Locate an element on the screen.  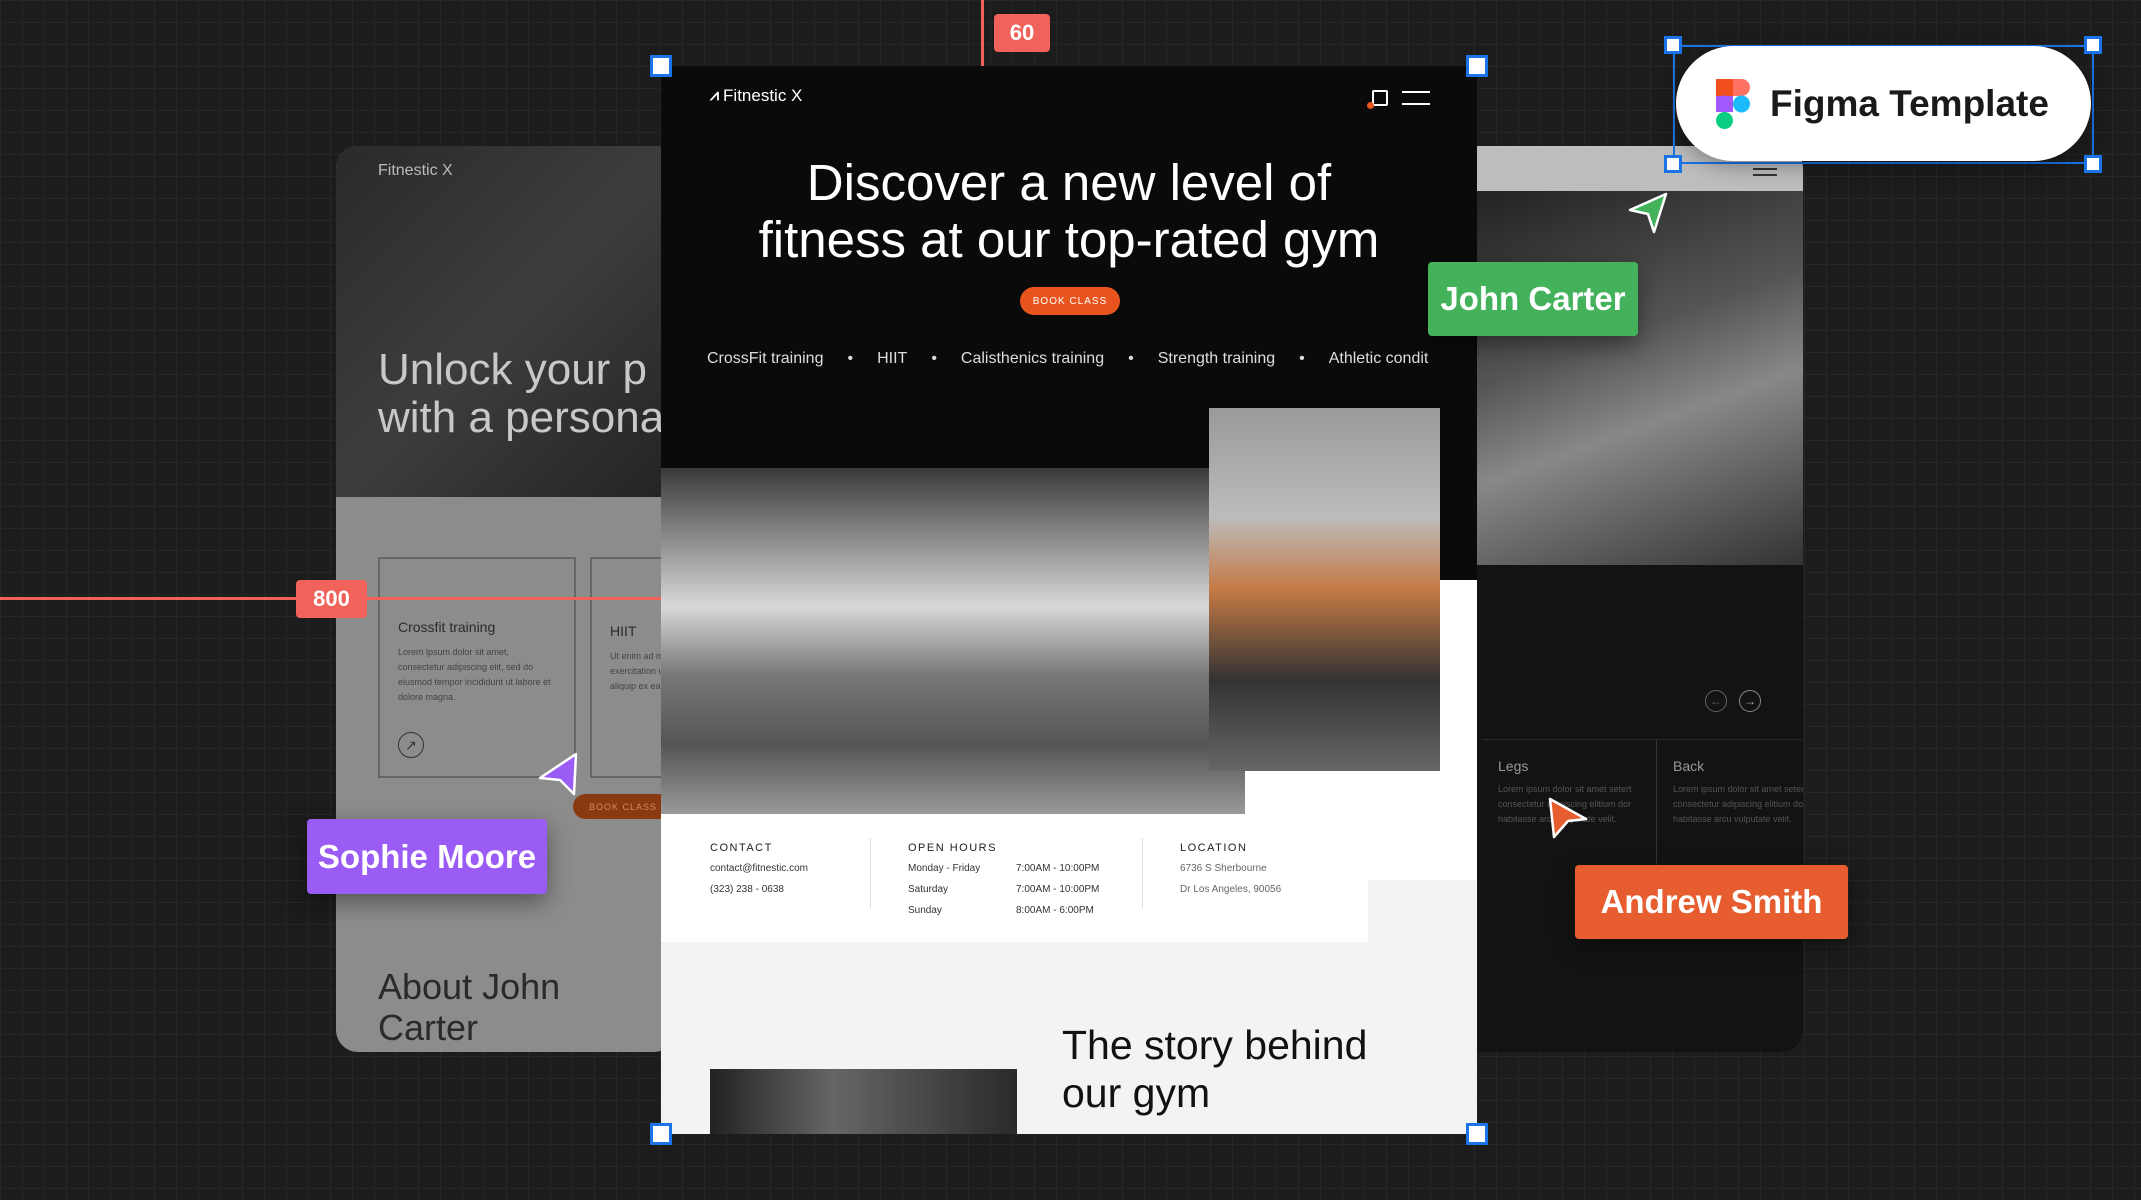
cart-icon is located at coordinates (1380, 98).